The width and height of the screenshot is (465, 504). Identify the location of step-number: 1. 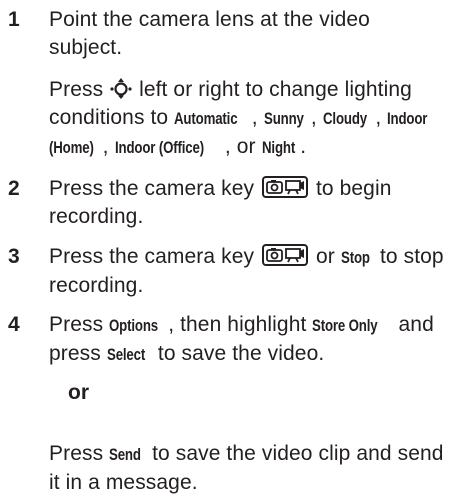
(14, 19).